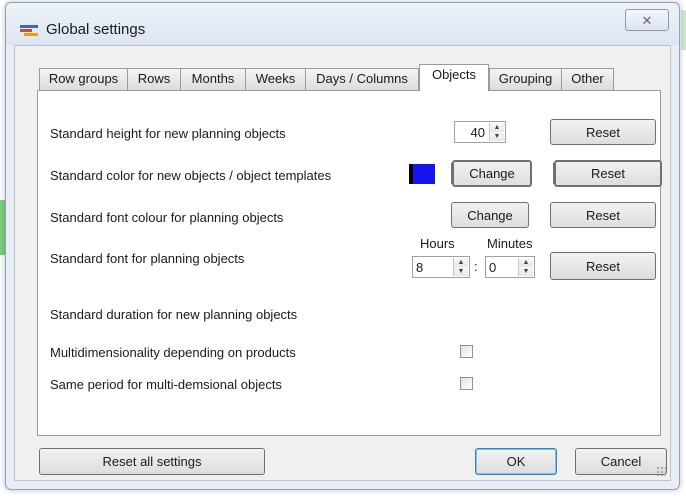 The image size is (686, 498). Describe the element at coordinates (168, 133) in the screenshot. I see `height-label: Standard height for new planning objects` at that location.